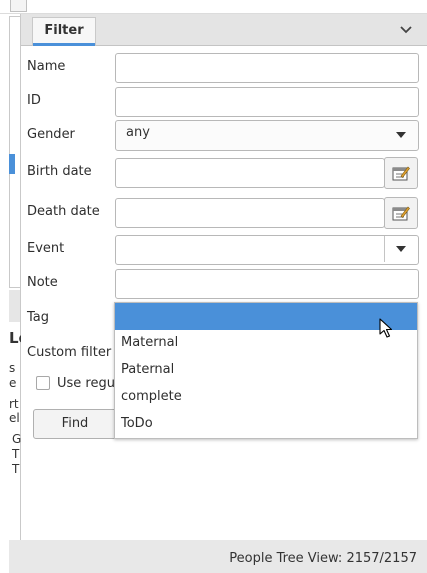 This screenshot has height=573, width=427. What do you see at coordinates (250, 213) in the screenshot?
I see `death-date-field` at bounding box center [250, 213].